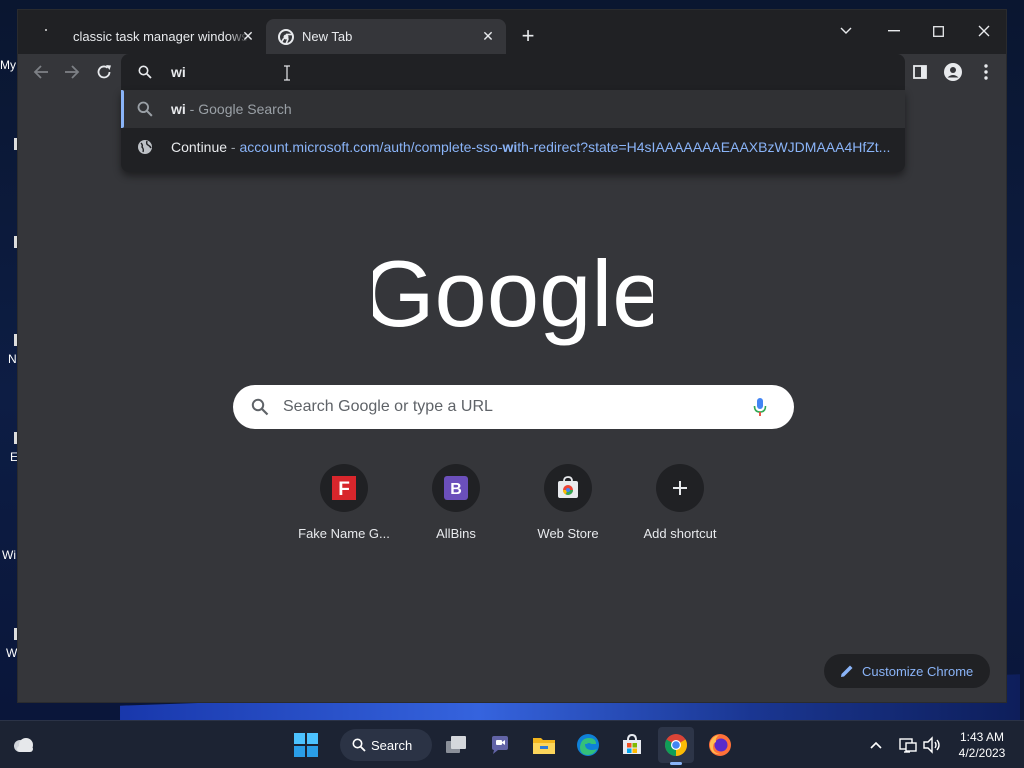  I want to click on webstore-icon, so click(568, 488).